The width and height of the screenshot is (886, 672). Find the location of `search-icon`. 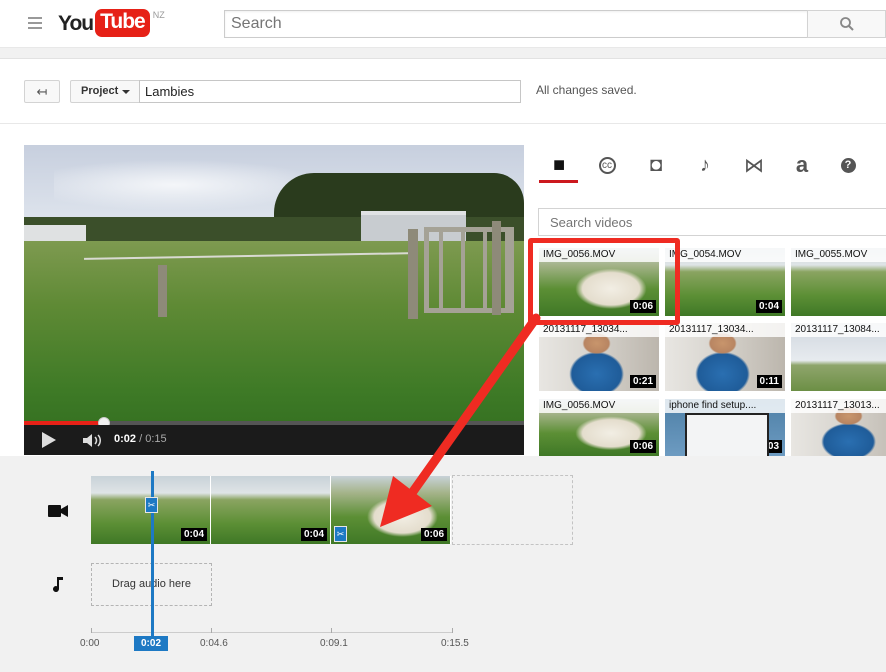

search-icon is located at coordinates (847, 24).